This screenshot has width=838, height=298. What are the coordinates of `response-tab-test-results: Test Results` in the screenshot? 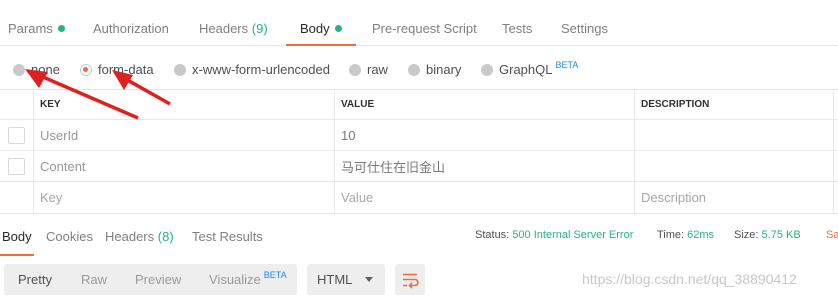 It's located at (227, 237).